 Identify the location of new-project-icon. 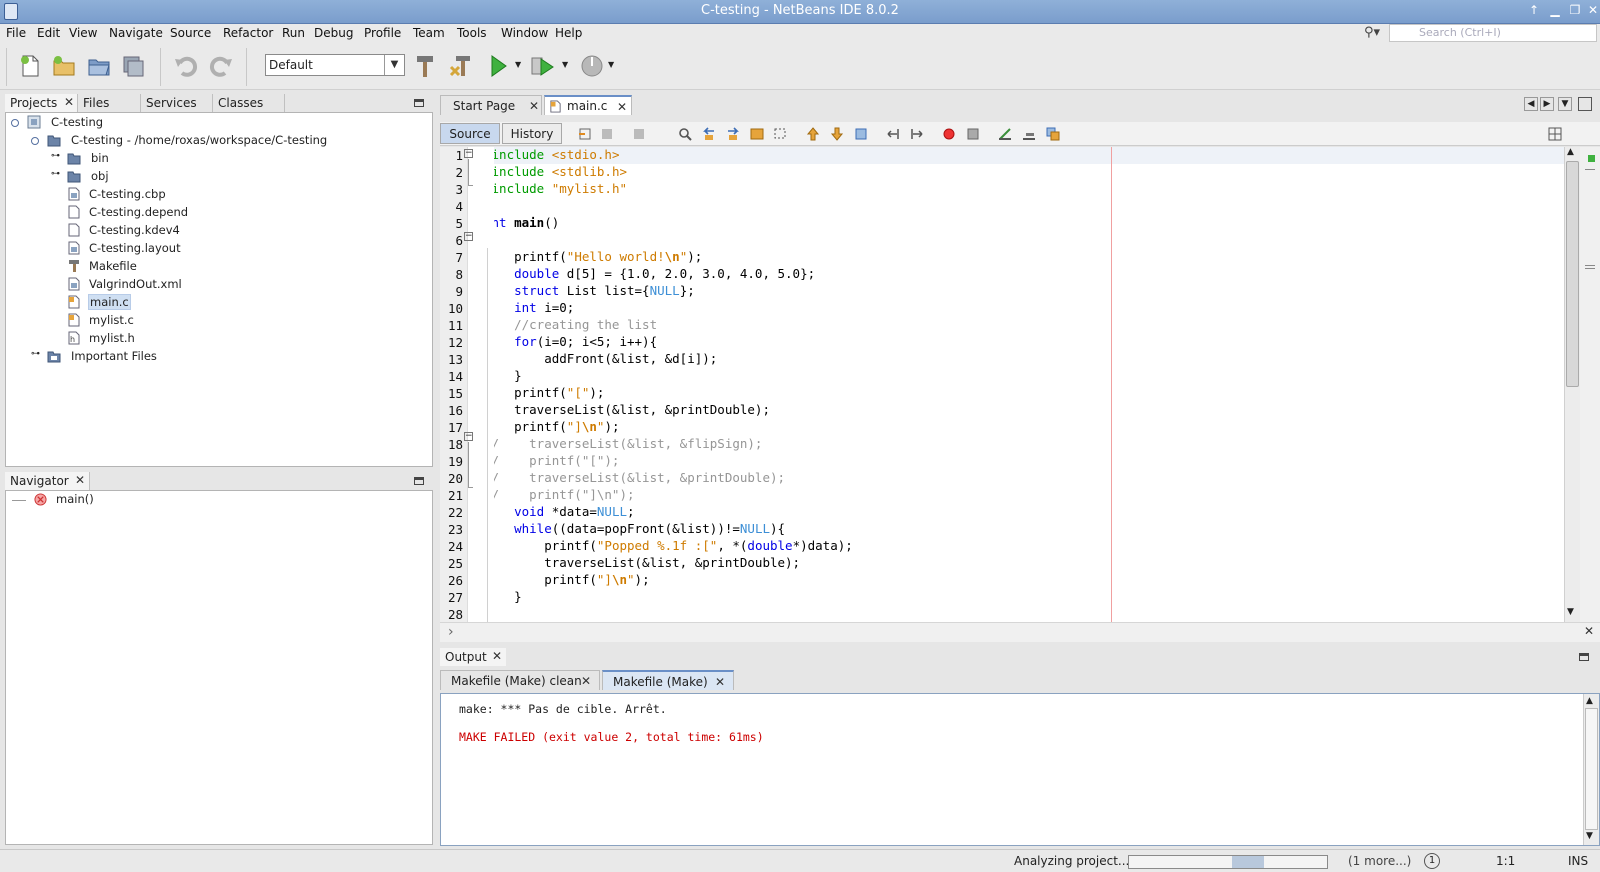
(64, 66).